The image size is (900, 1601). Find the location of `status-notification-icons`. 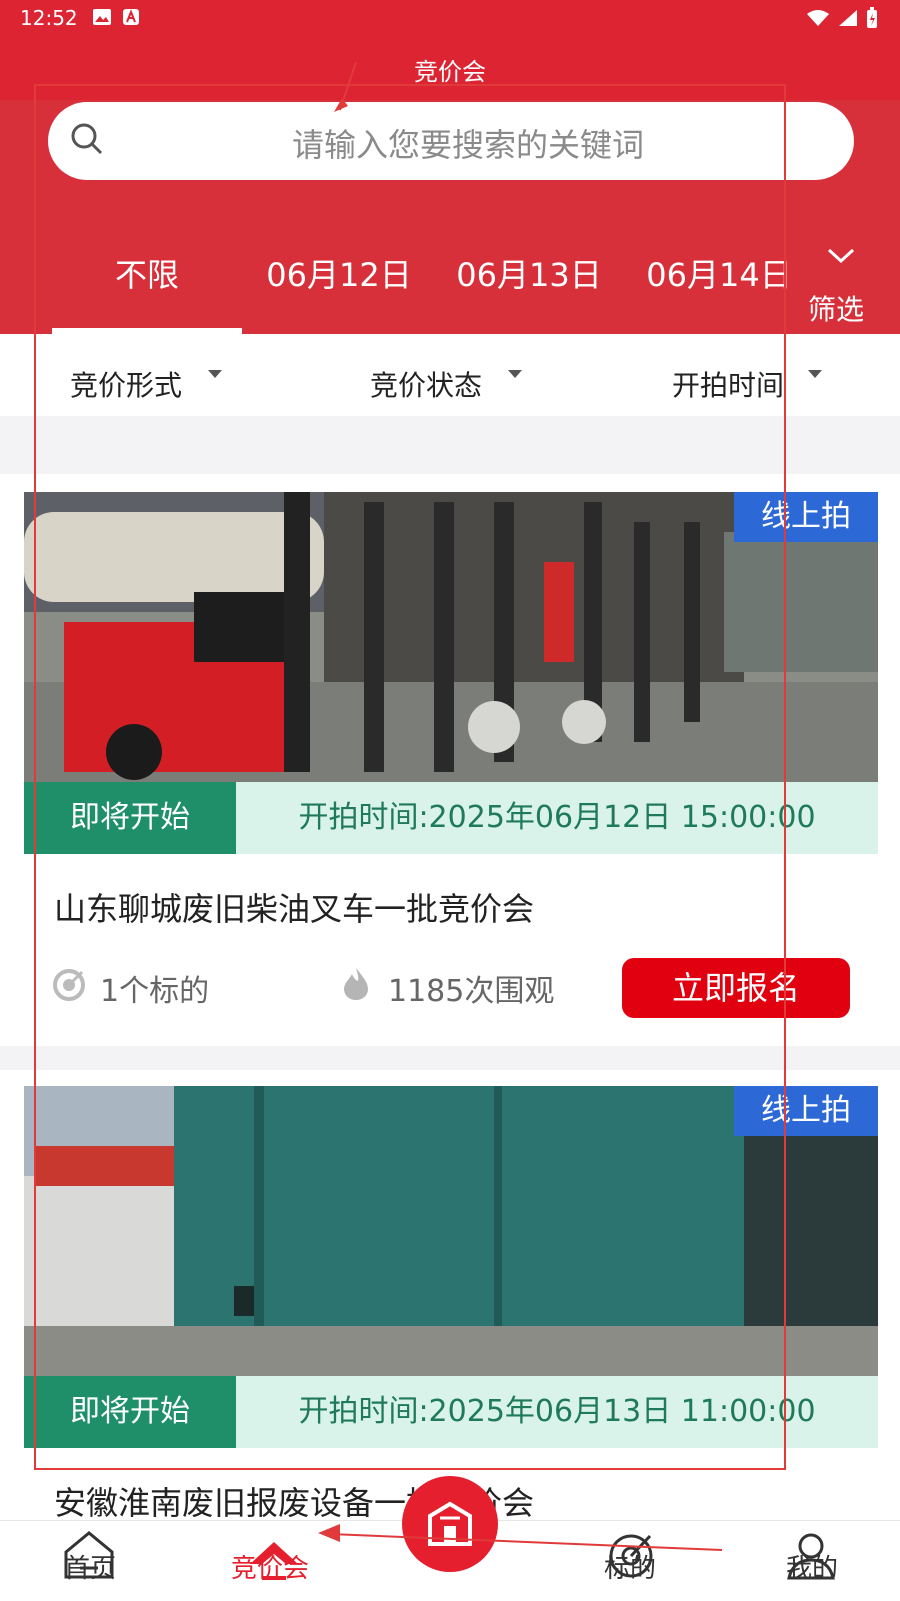

status-notification-icons is located at coordinates (116, 17).